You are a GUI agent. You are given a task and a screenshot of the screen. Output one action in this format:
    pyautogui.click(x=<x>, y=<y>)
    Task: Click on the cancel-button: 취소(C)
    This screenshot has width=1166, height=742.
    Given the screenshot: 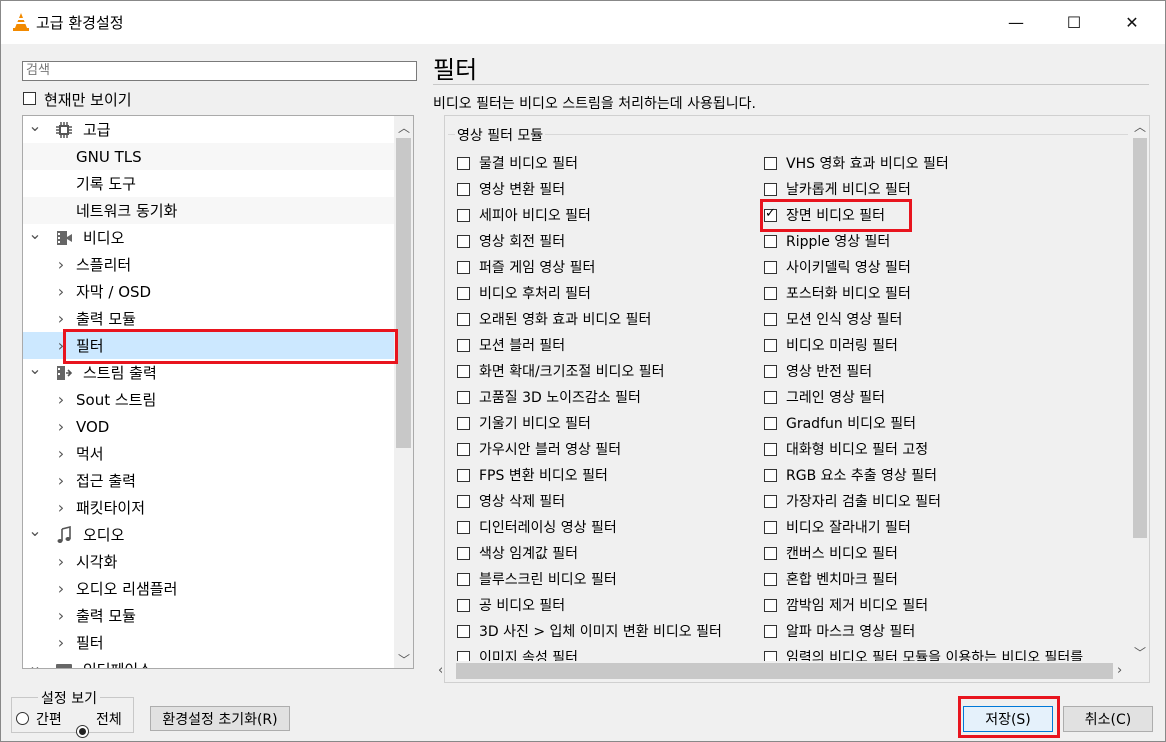 What is the action you would take?
    pyautogui.click(x=1108, y=719)
    